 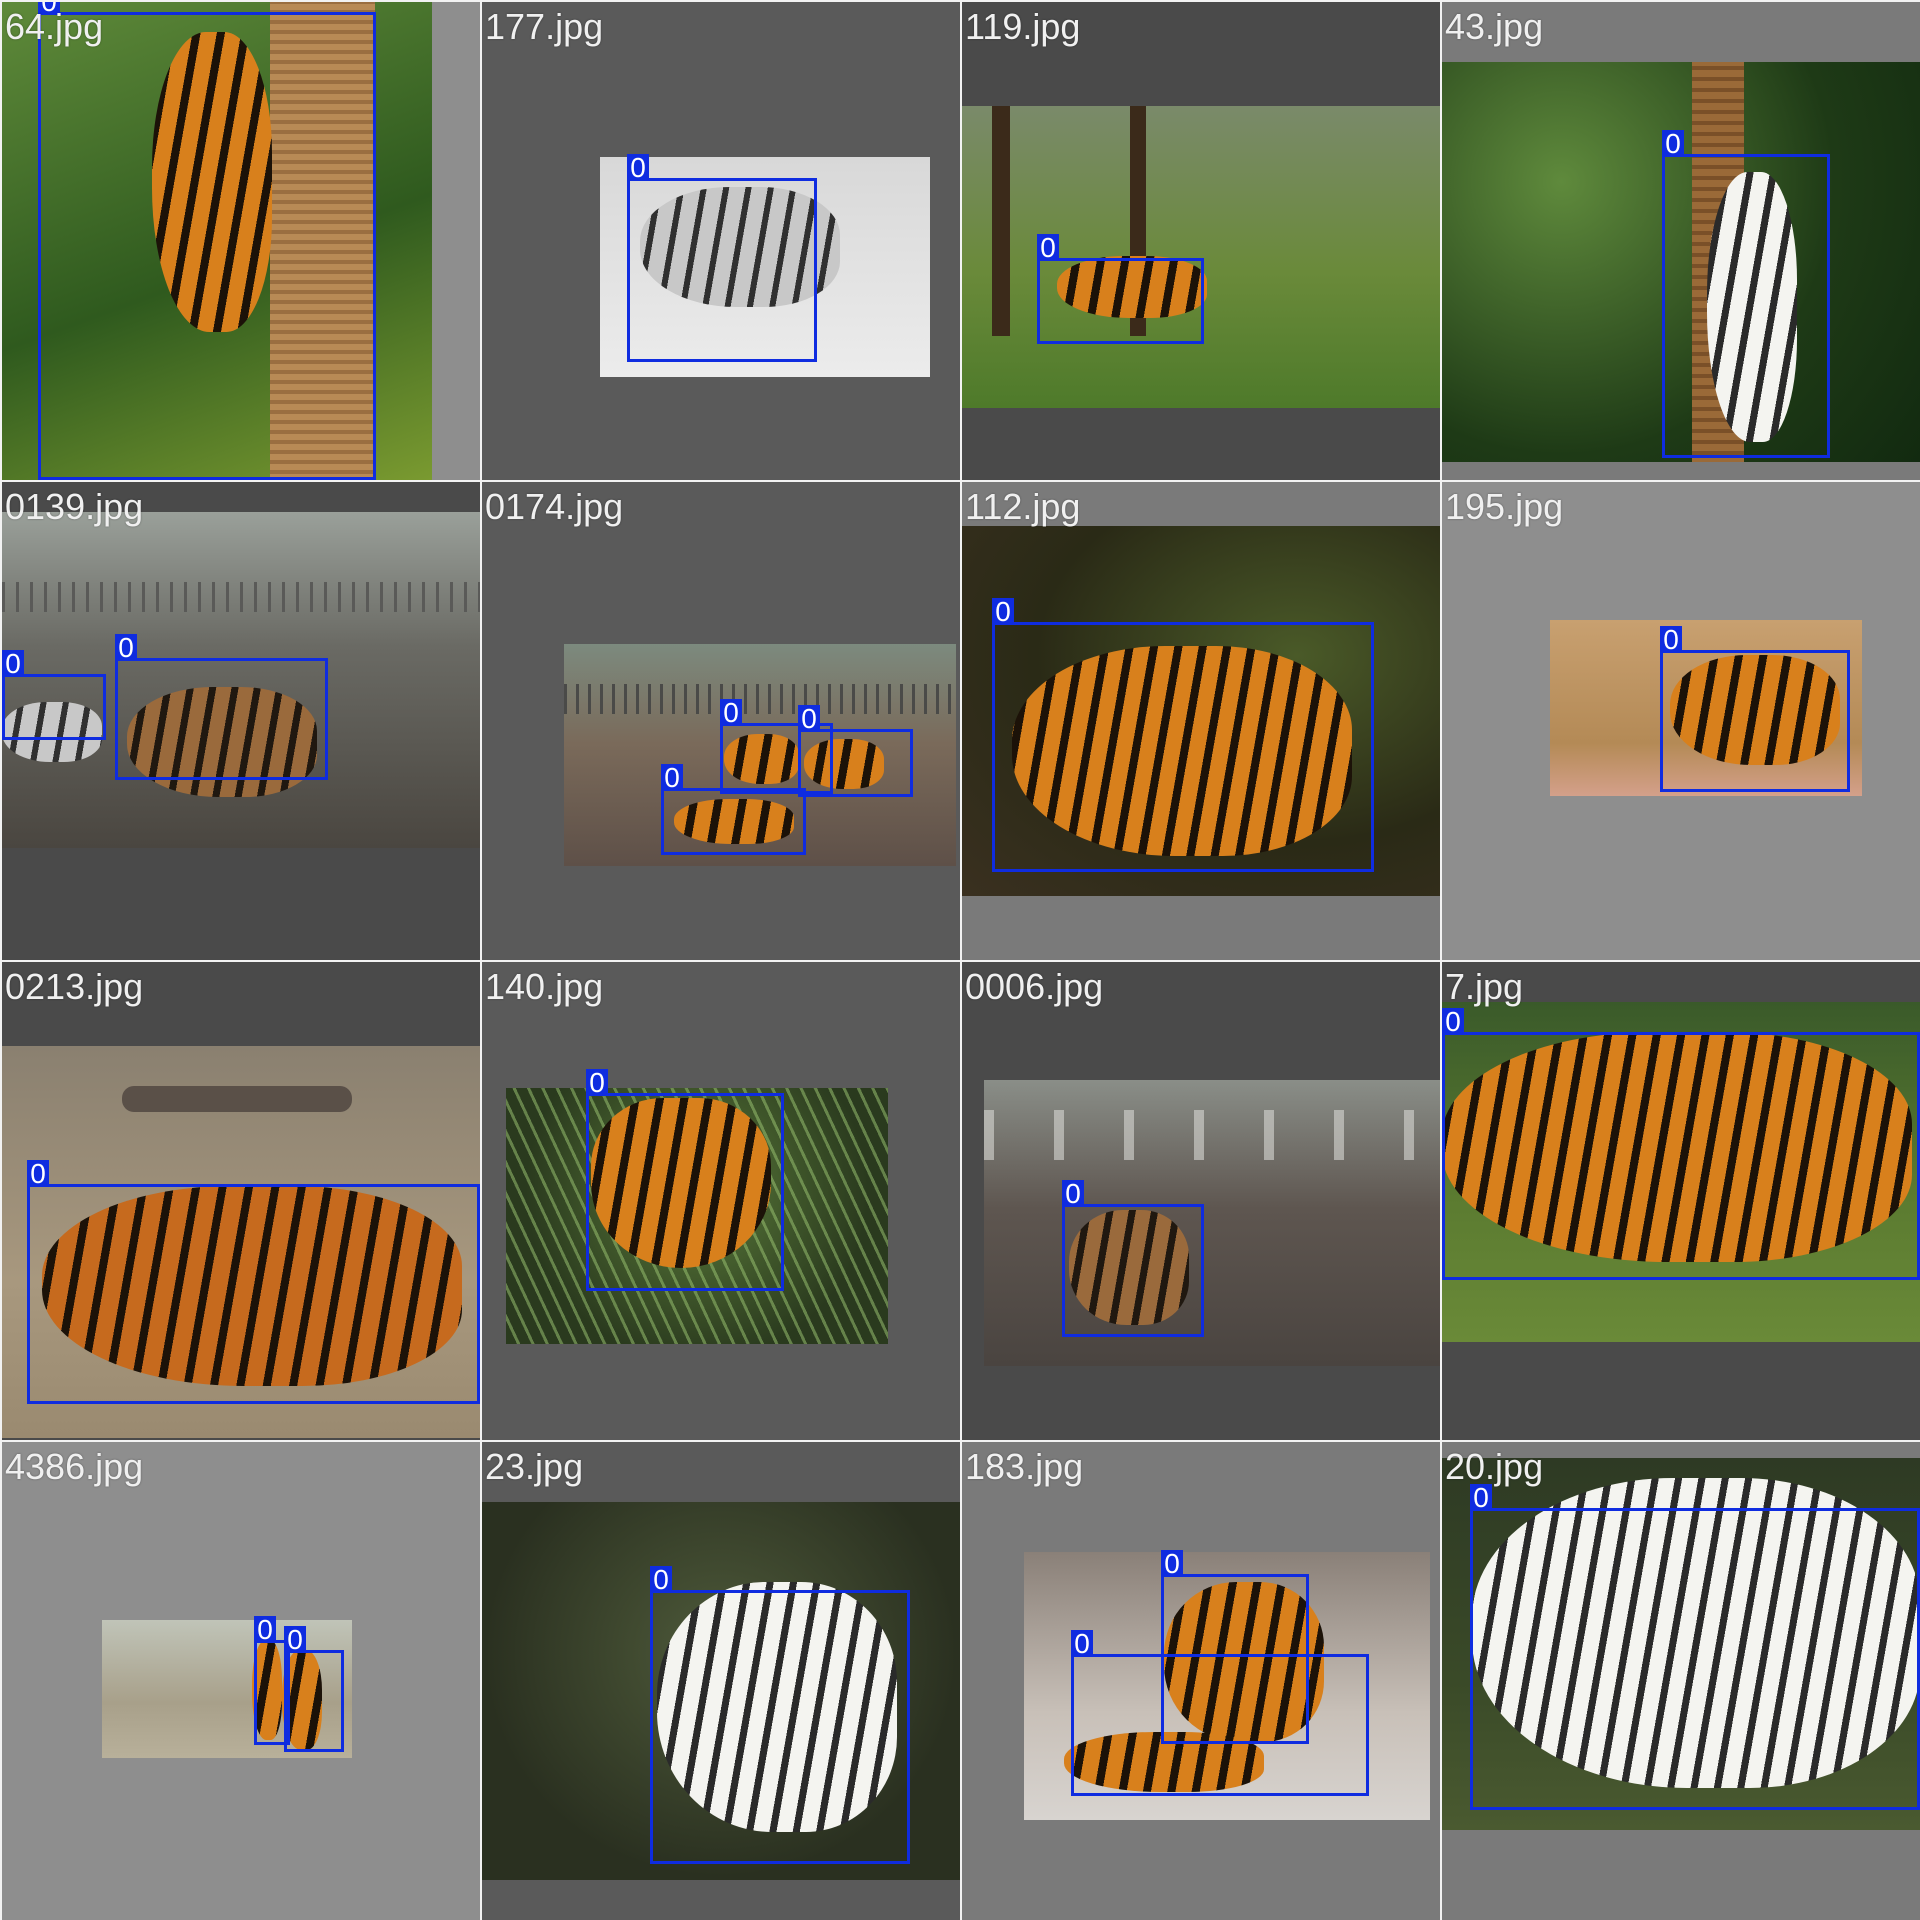 I want to click on mosaic-cell: 0139.jpg 0 0, so click(x=241, y=721).